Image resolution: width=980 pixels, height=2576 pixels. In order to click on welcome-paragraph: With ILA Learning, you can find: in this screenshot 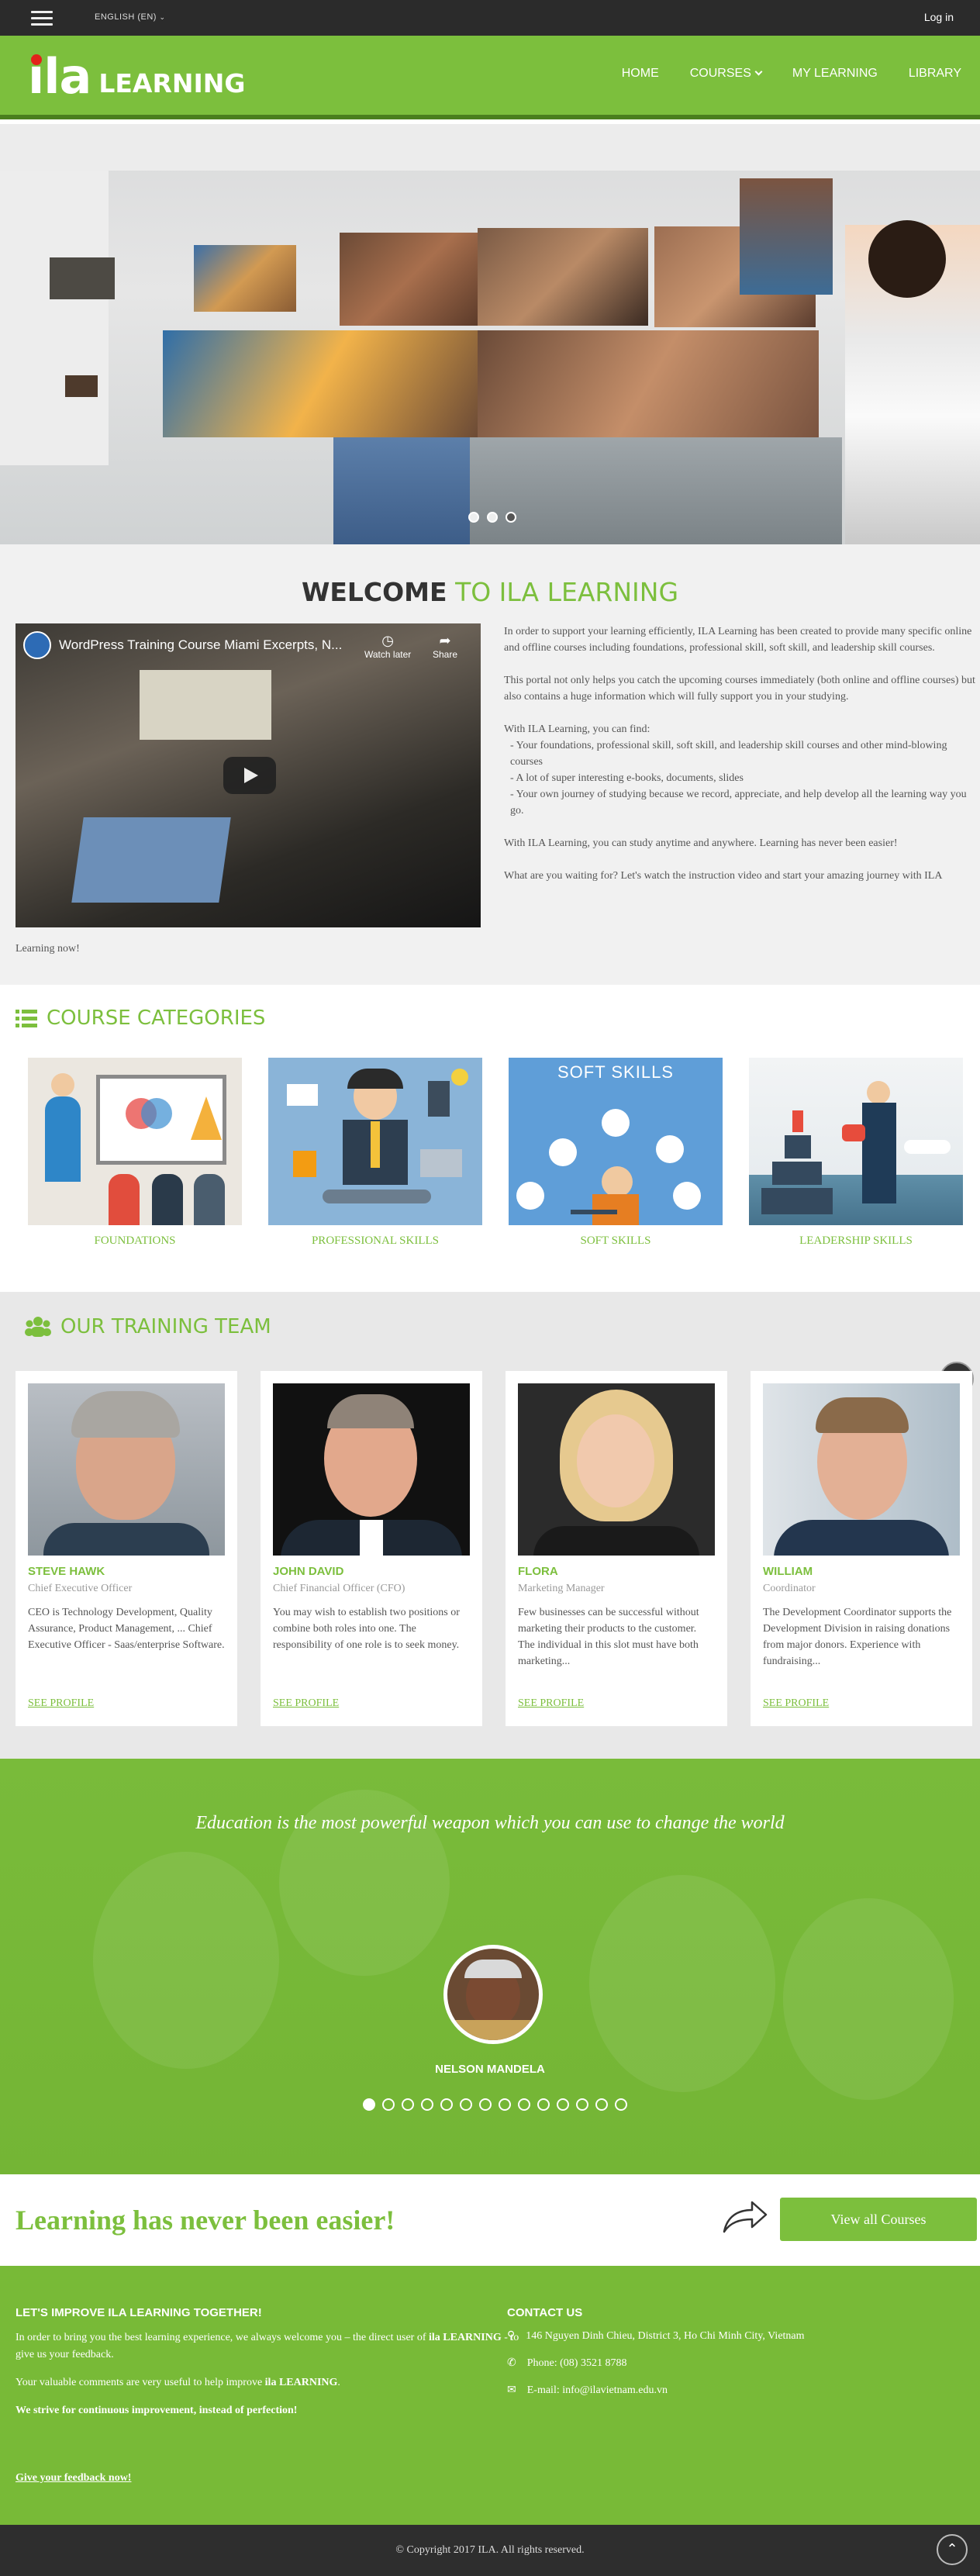, I will do `click(577, 729)`.